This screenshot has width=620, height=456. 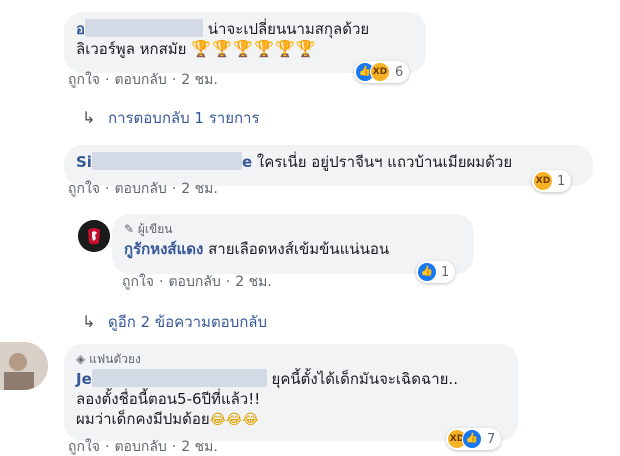 I want to click on view-more-replies-link: ↳ ดูอีก 2 ข้อความตอบกลับ, so click(x=174, y=322).